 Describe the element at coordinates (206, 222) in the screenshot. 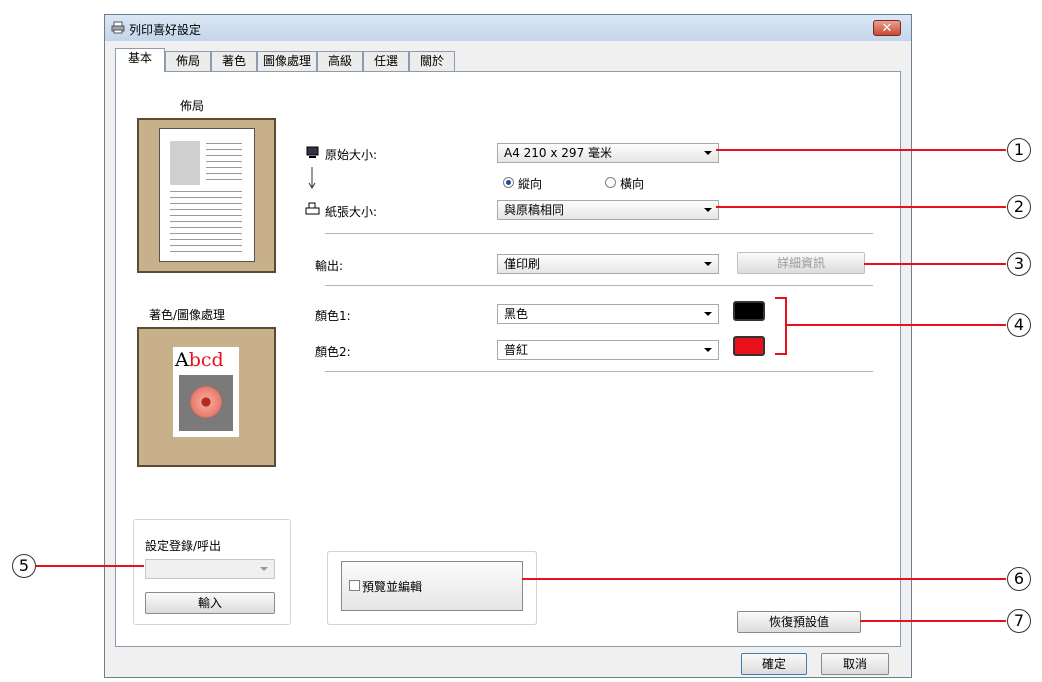

I see `text-lines-long` at that location.